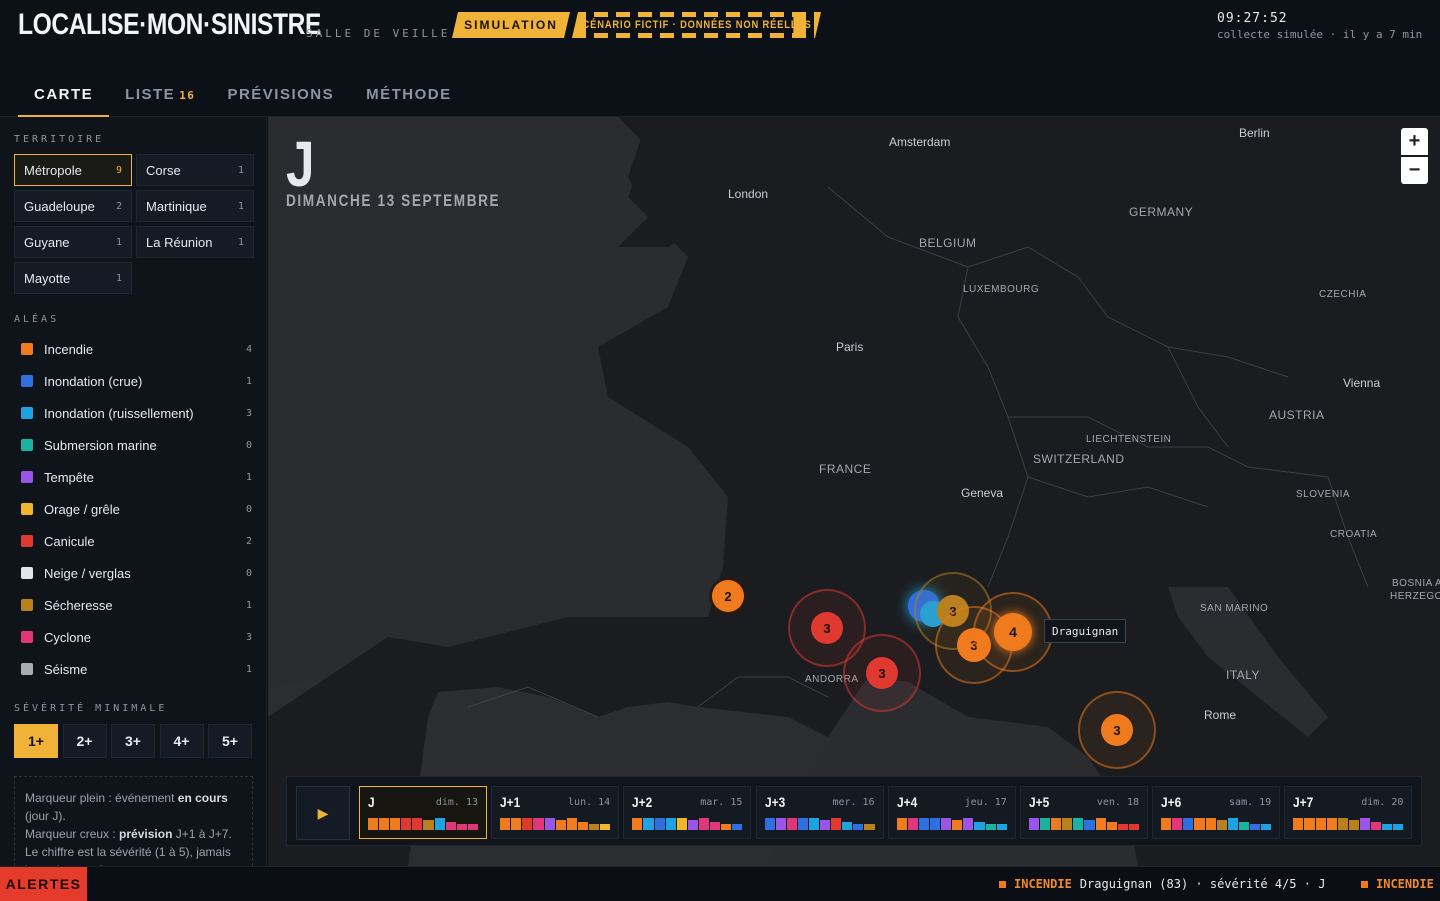 This screenshot has width=1440, height=901. What do you see at coordinates (1161, 212) in the screenshot?
I see `country-label: GERMANY` at bounding box center [1161, 212].